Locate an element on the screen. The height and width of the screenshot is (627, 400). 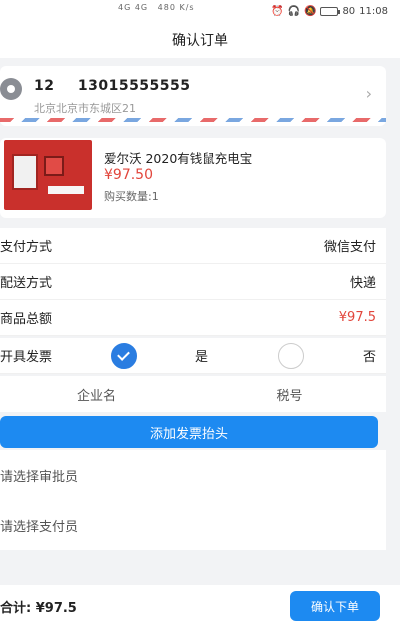
invoice-no-label: 否 is located at coordinates (369, 357).